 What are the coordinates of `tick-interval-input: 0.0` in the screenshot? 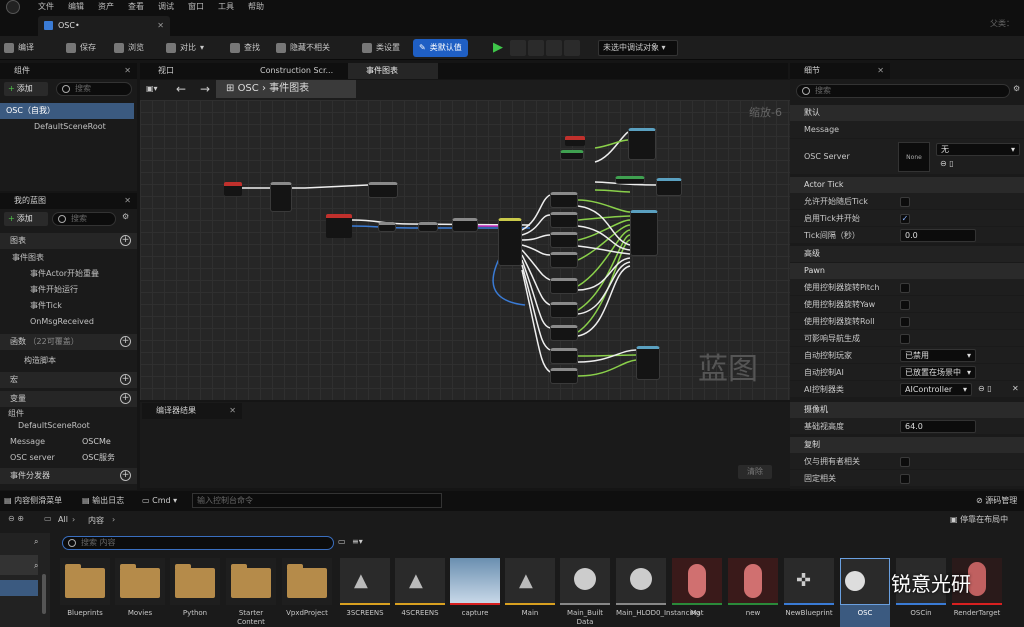 It's located at (938, 235).